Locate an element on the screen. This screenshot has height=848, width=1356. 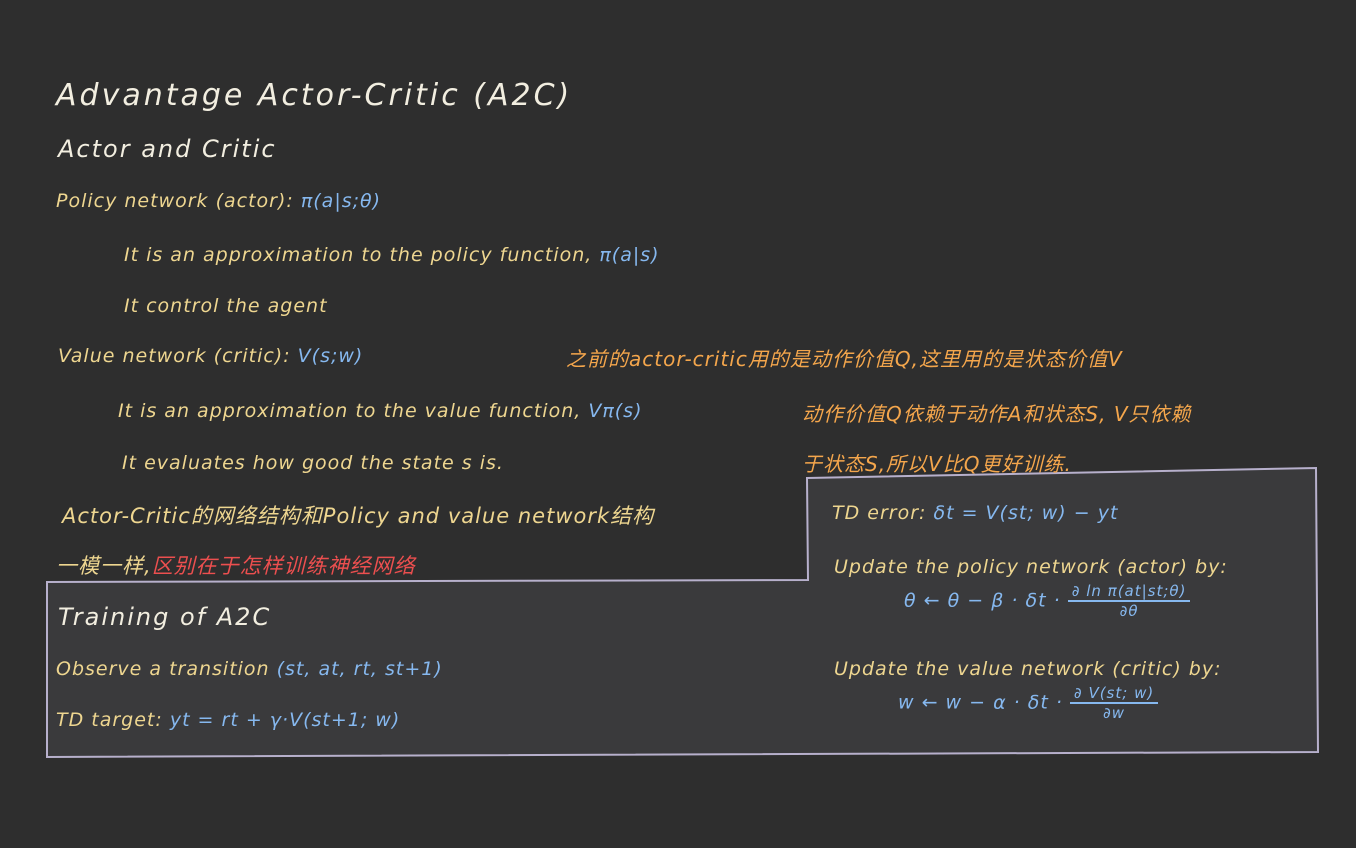
value-desc-2: It evaluates how good the state s is. is located at coordinates (313, 463).